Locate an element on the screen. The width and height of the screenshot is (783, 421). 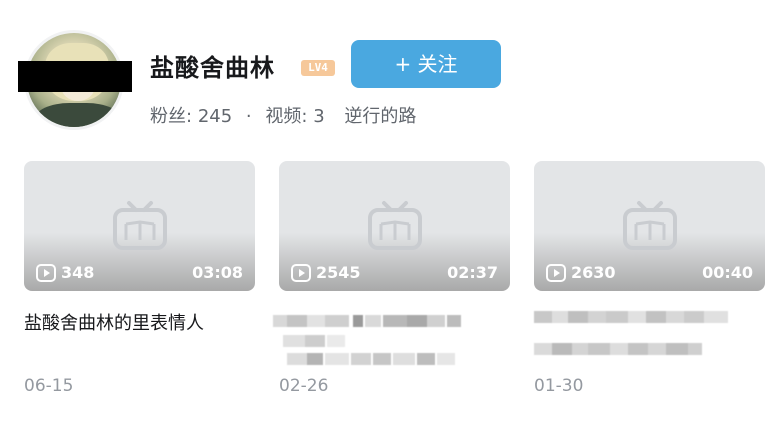
video-date: 01-30 is located at coordinates (559, 386).